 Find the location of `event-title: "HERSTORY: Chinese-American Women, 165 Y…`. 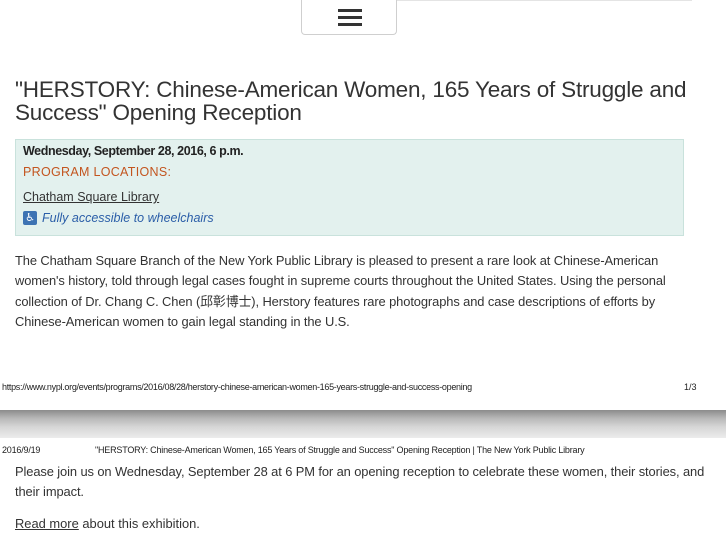

event-title: "HERSTORY: Chinese-American Women, 165 Y… is located at coordinates (351, 101).